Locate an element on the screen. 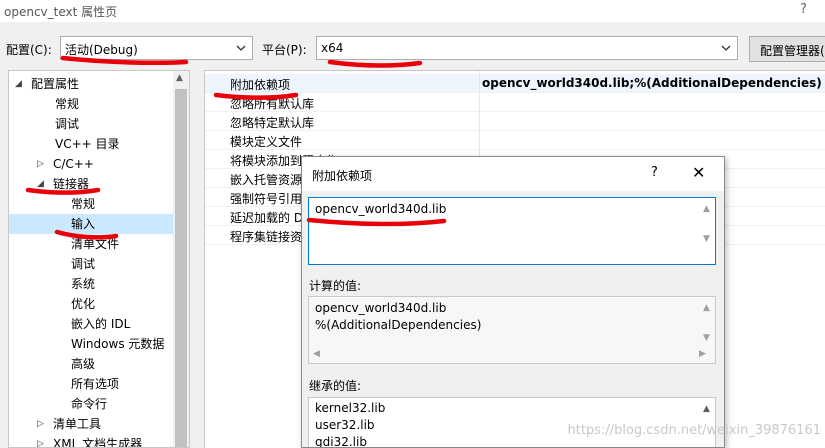  platform-dropdown: x64 is located at coordinates (527, 48).